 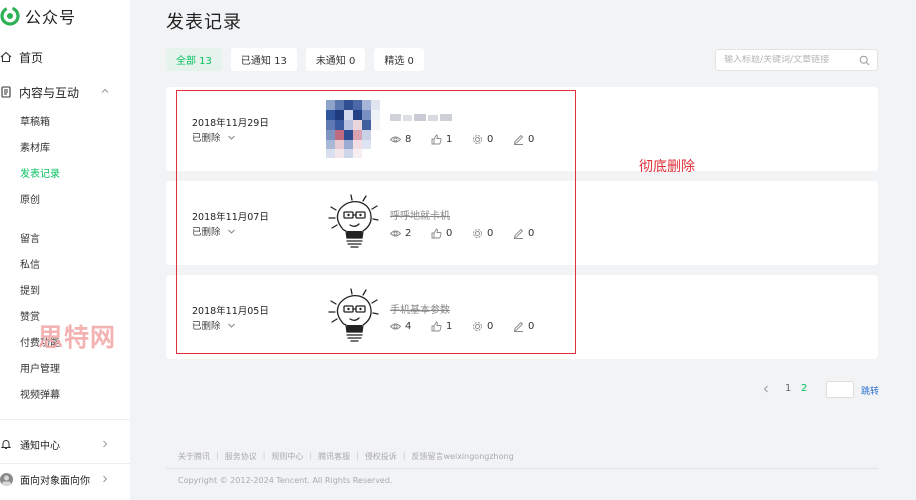 What do you see at coordinates (522, 468) in the screenshot?
I see `footer-divider` at bounding box center [522, 468].